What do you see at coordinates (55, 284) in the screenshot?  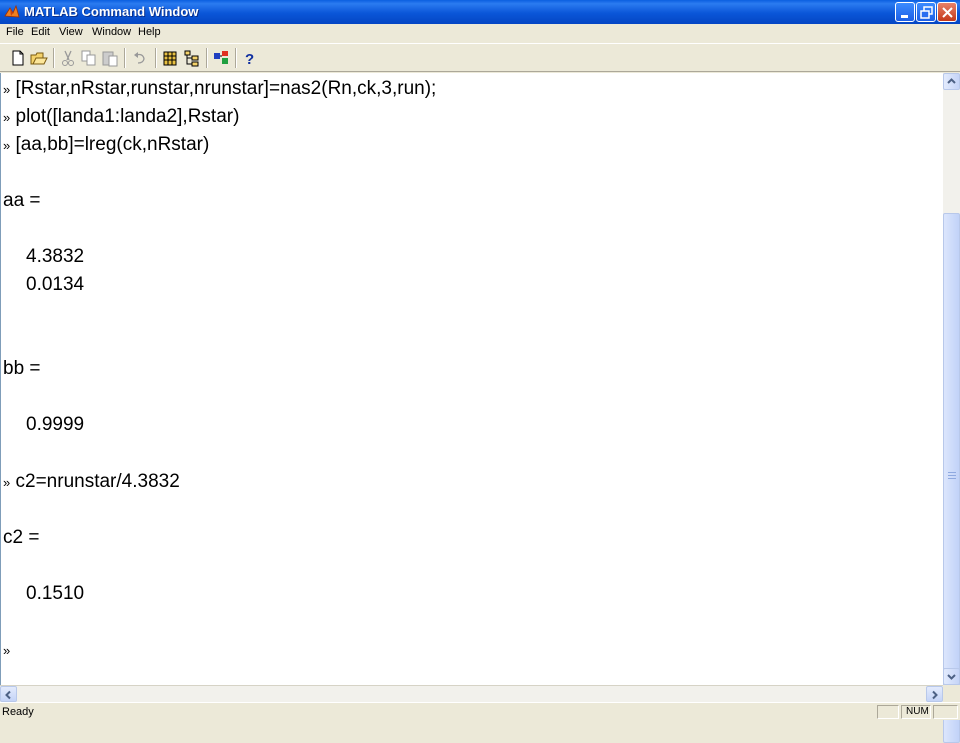 I see `output-value: 0.0134` at bounding box center [55, 284].